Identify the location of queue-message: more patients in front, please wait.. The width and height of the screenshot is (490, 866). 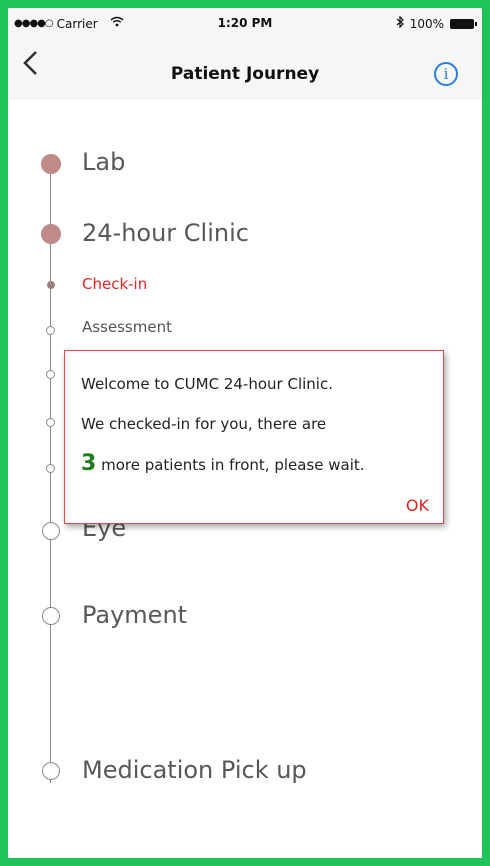
(230, 465).